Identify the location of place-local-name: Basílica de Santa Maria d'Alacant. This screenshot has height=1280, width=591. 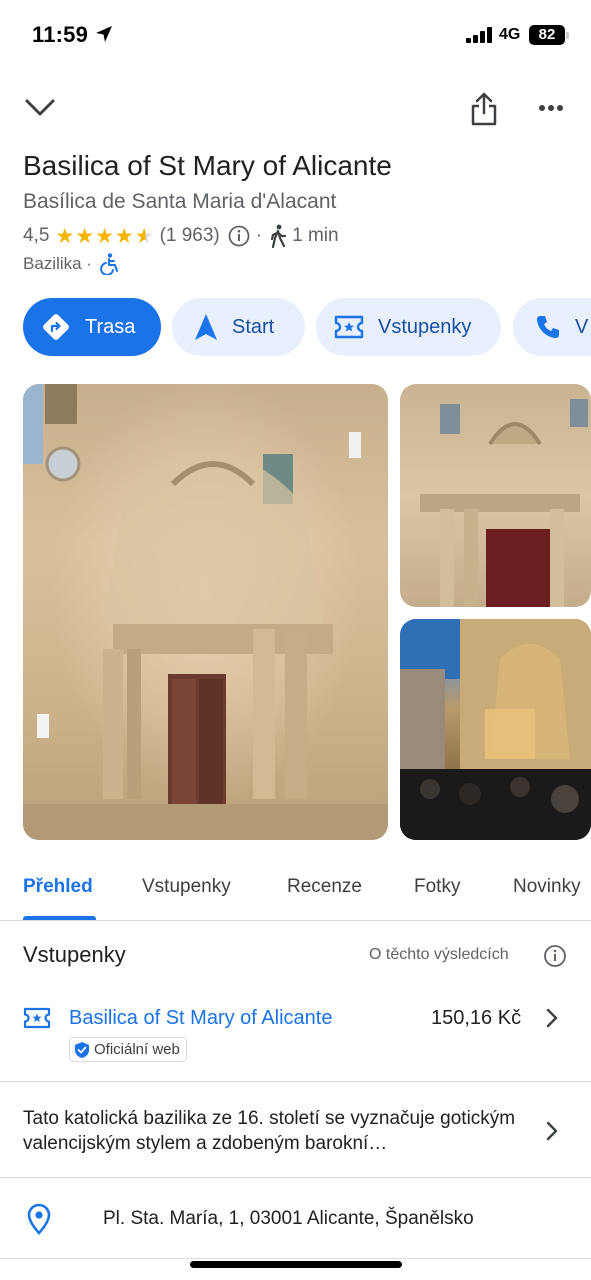
(180, 201).